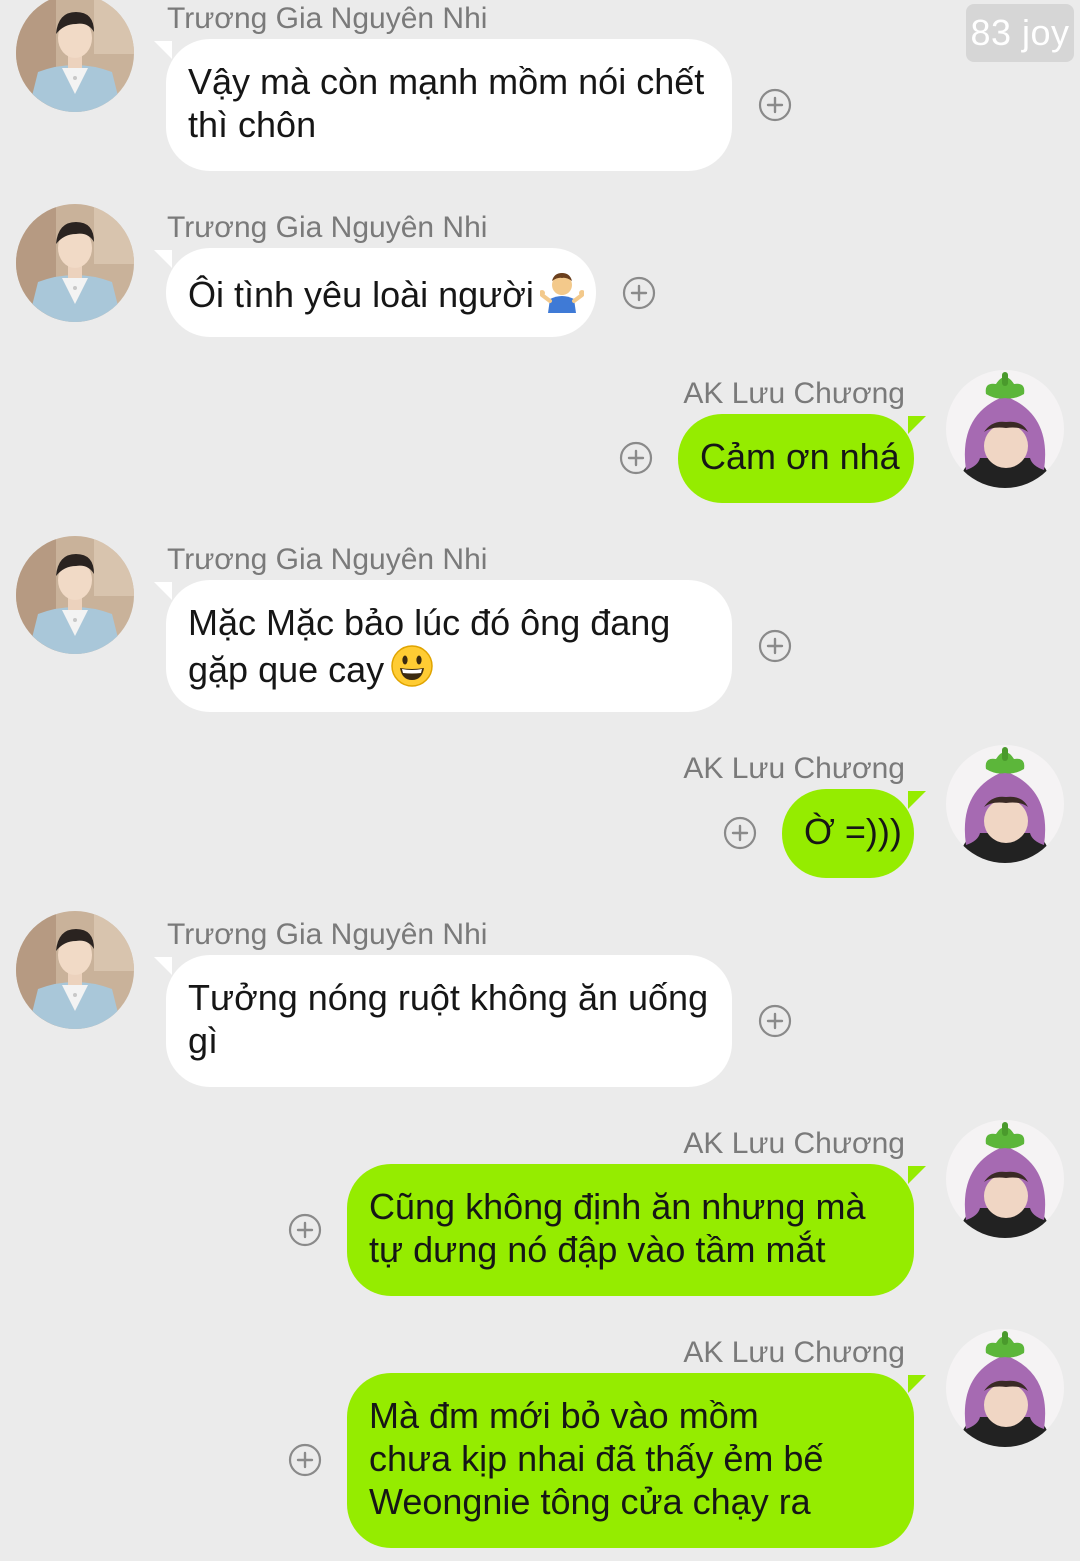 This screenshot has height=1561, width=1080. What do you see at coordinates (412, 666) in the screenshot?
I see `grinning-face-emoji-icon` at bounding box center [412, 666].